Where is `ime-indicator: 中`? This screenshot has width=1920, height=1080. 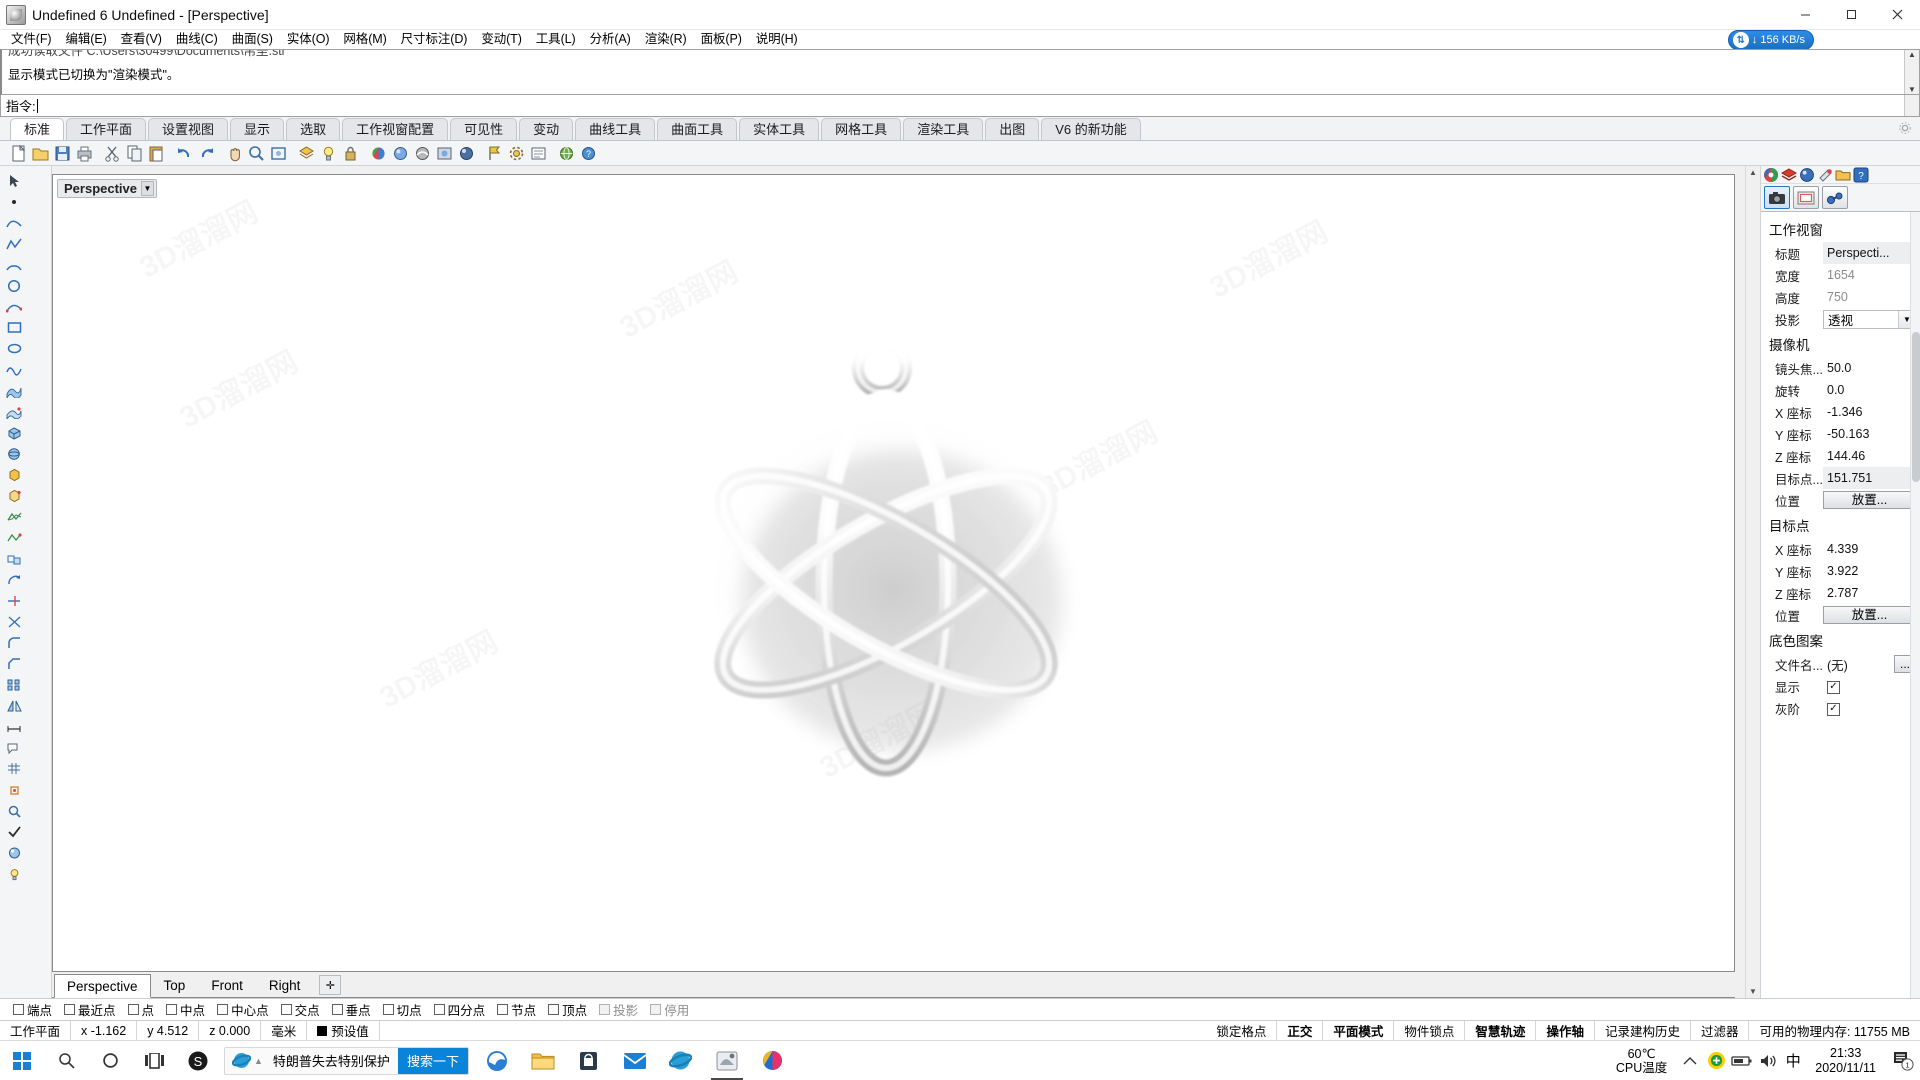 ime-indicator: 中 is located at coordinates (1793, 1060).